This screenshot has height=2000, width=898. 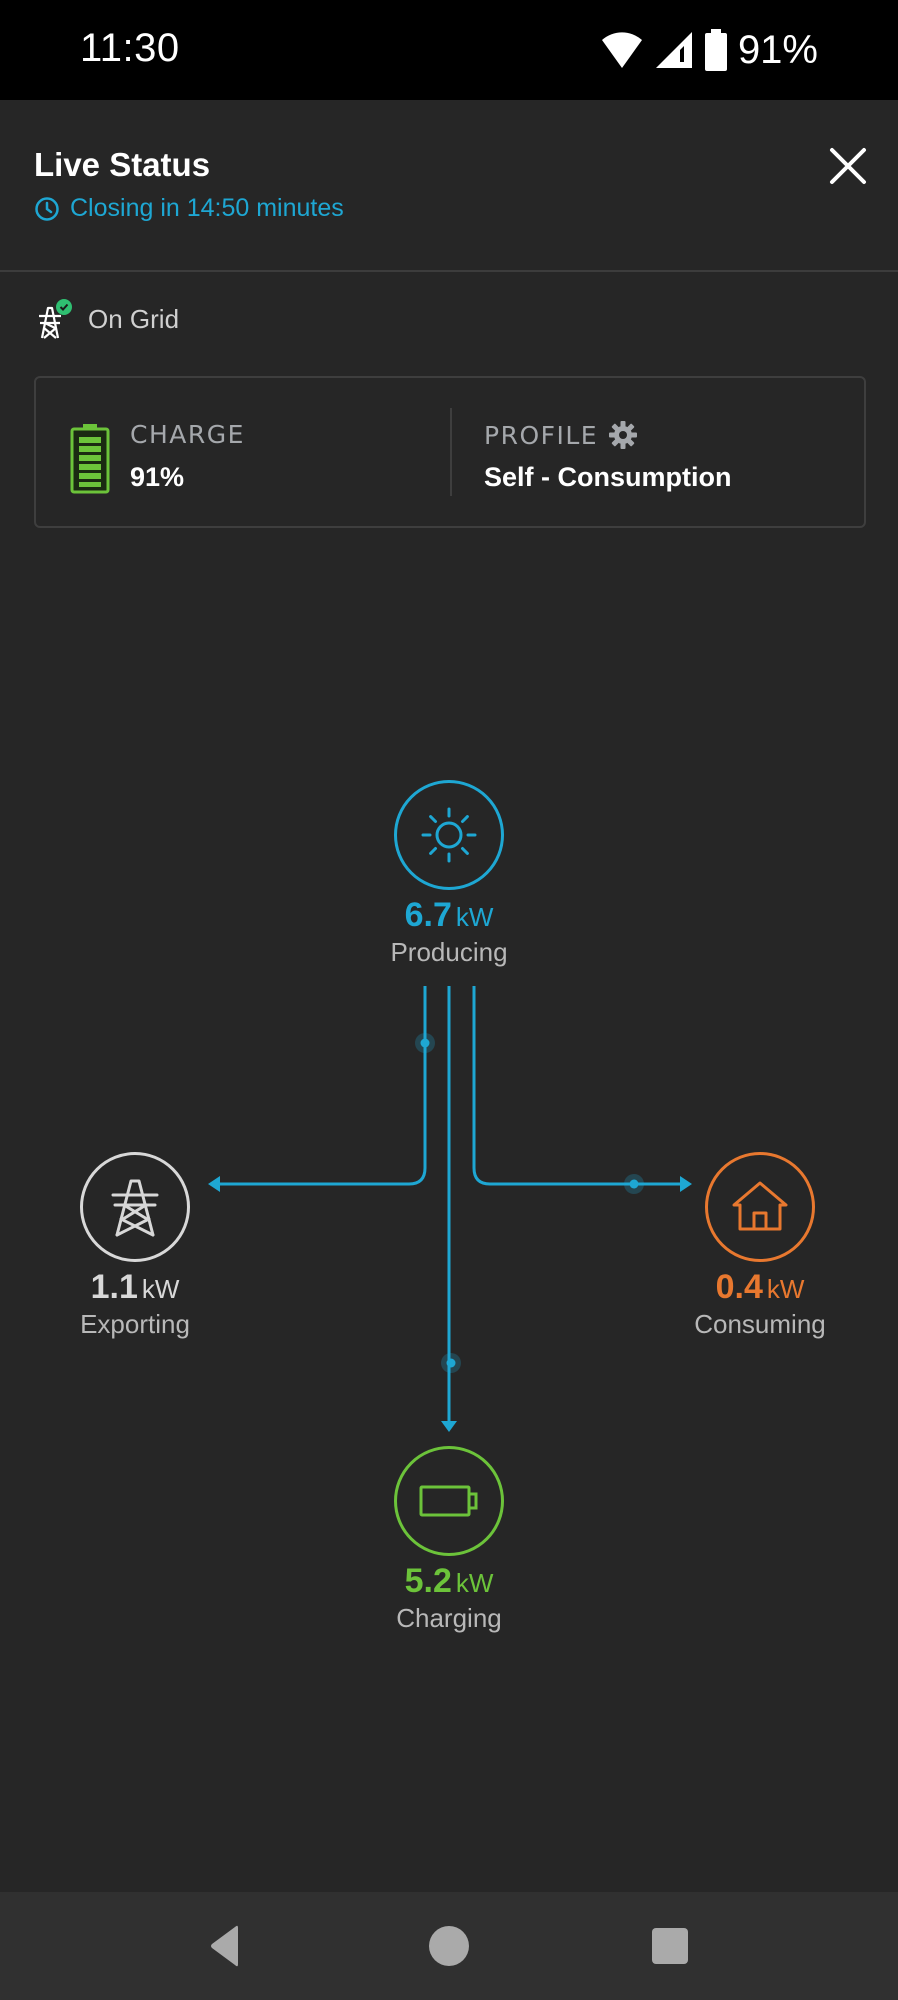 I want to click on sun-icon, so click(x=449, y=835).